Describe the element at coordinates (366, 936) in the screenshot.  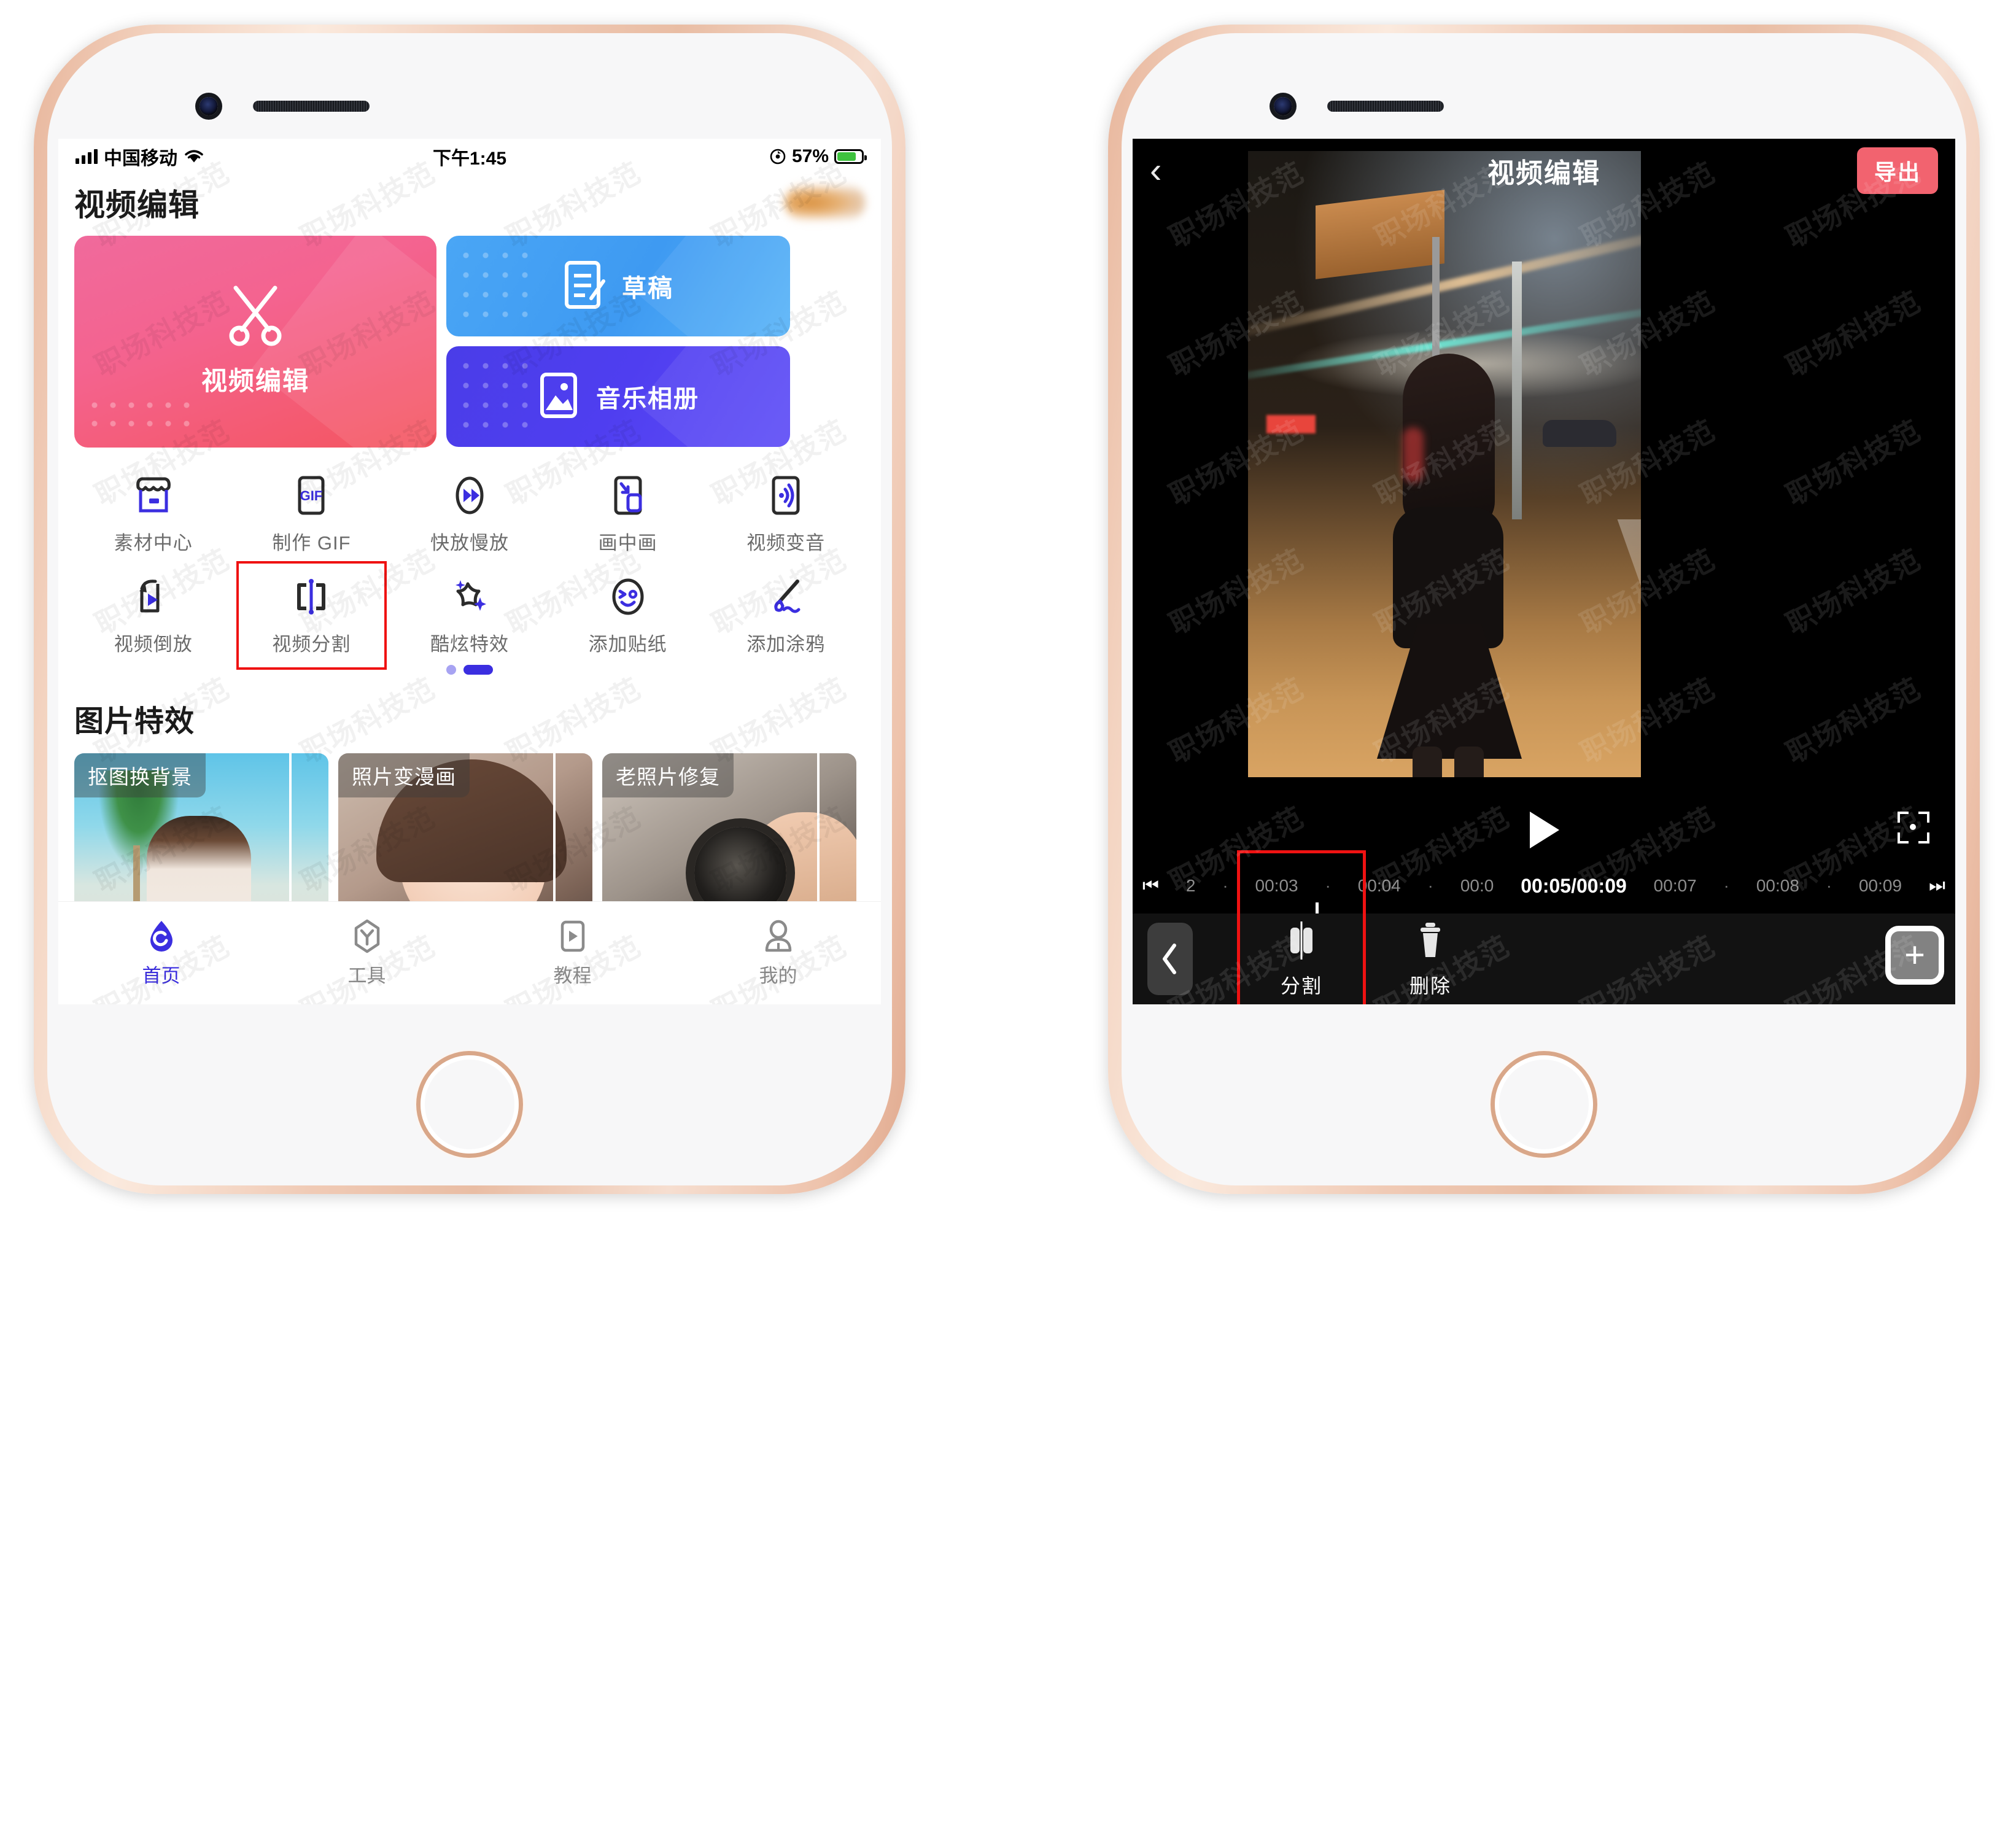
I see `tools-icon` at that location.